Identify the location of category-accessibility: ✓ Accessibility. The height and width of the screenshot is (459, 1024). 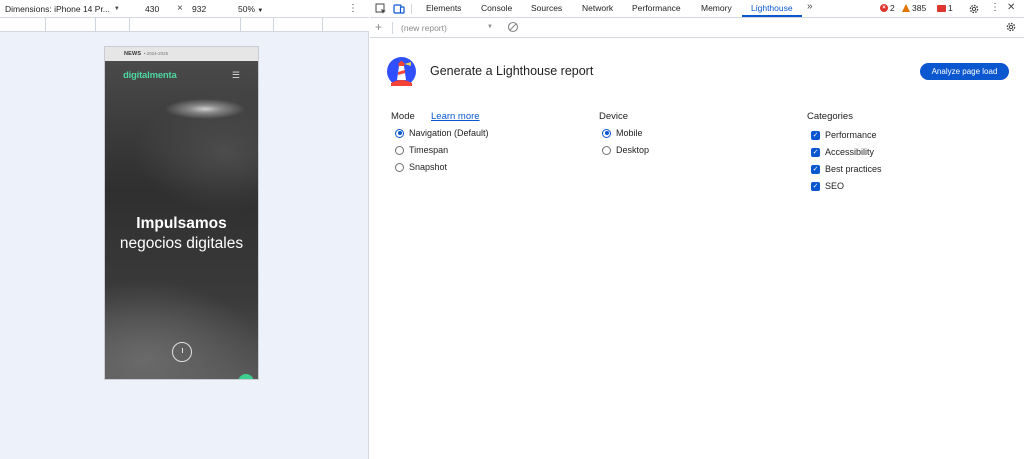
(842, 152).